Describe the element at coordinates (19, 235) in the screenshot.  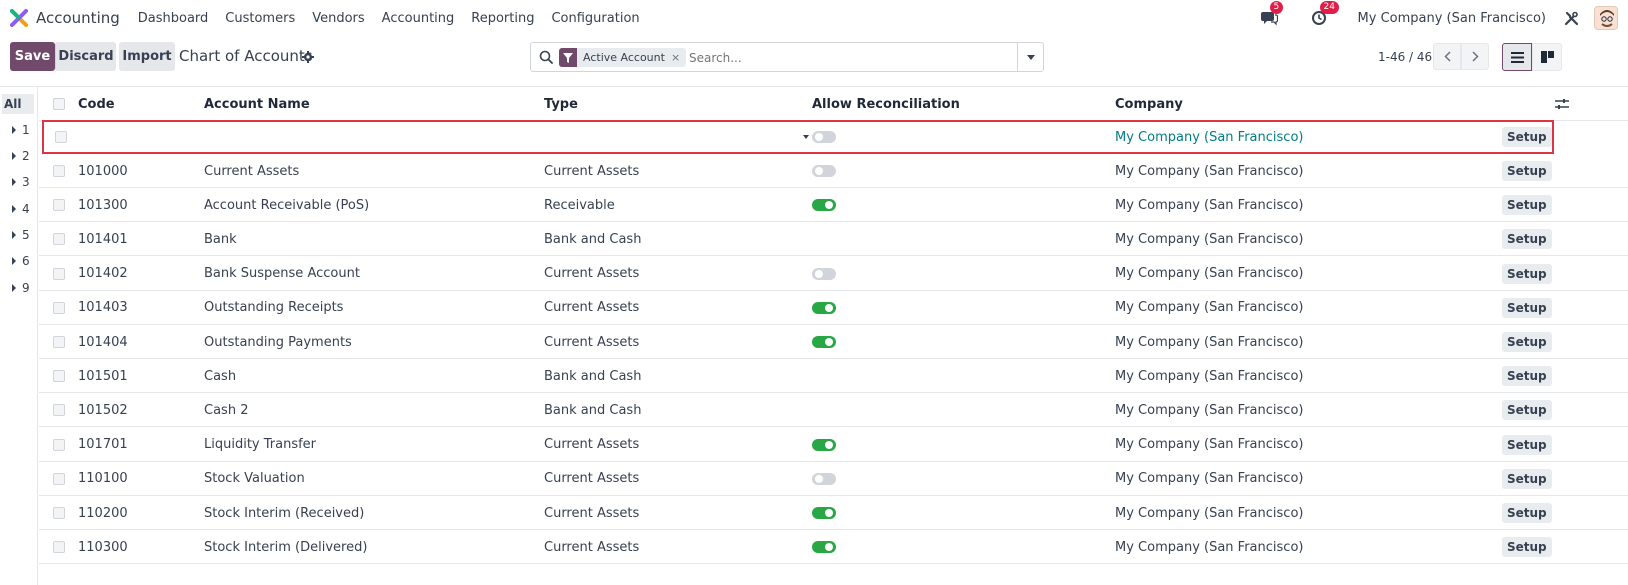
I see `group-item: 5` at that location.